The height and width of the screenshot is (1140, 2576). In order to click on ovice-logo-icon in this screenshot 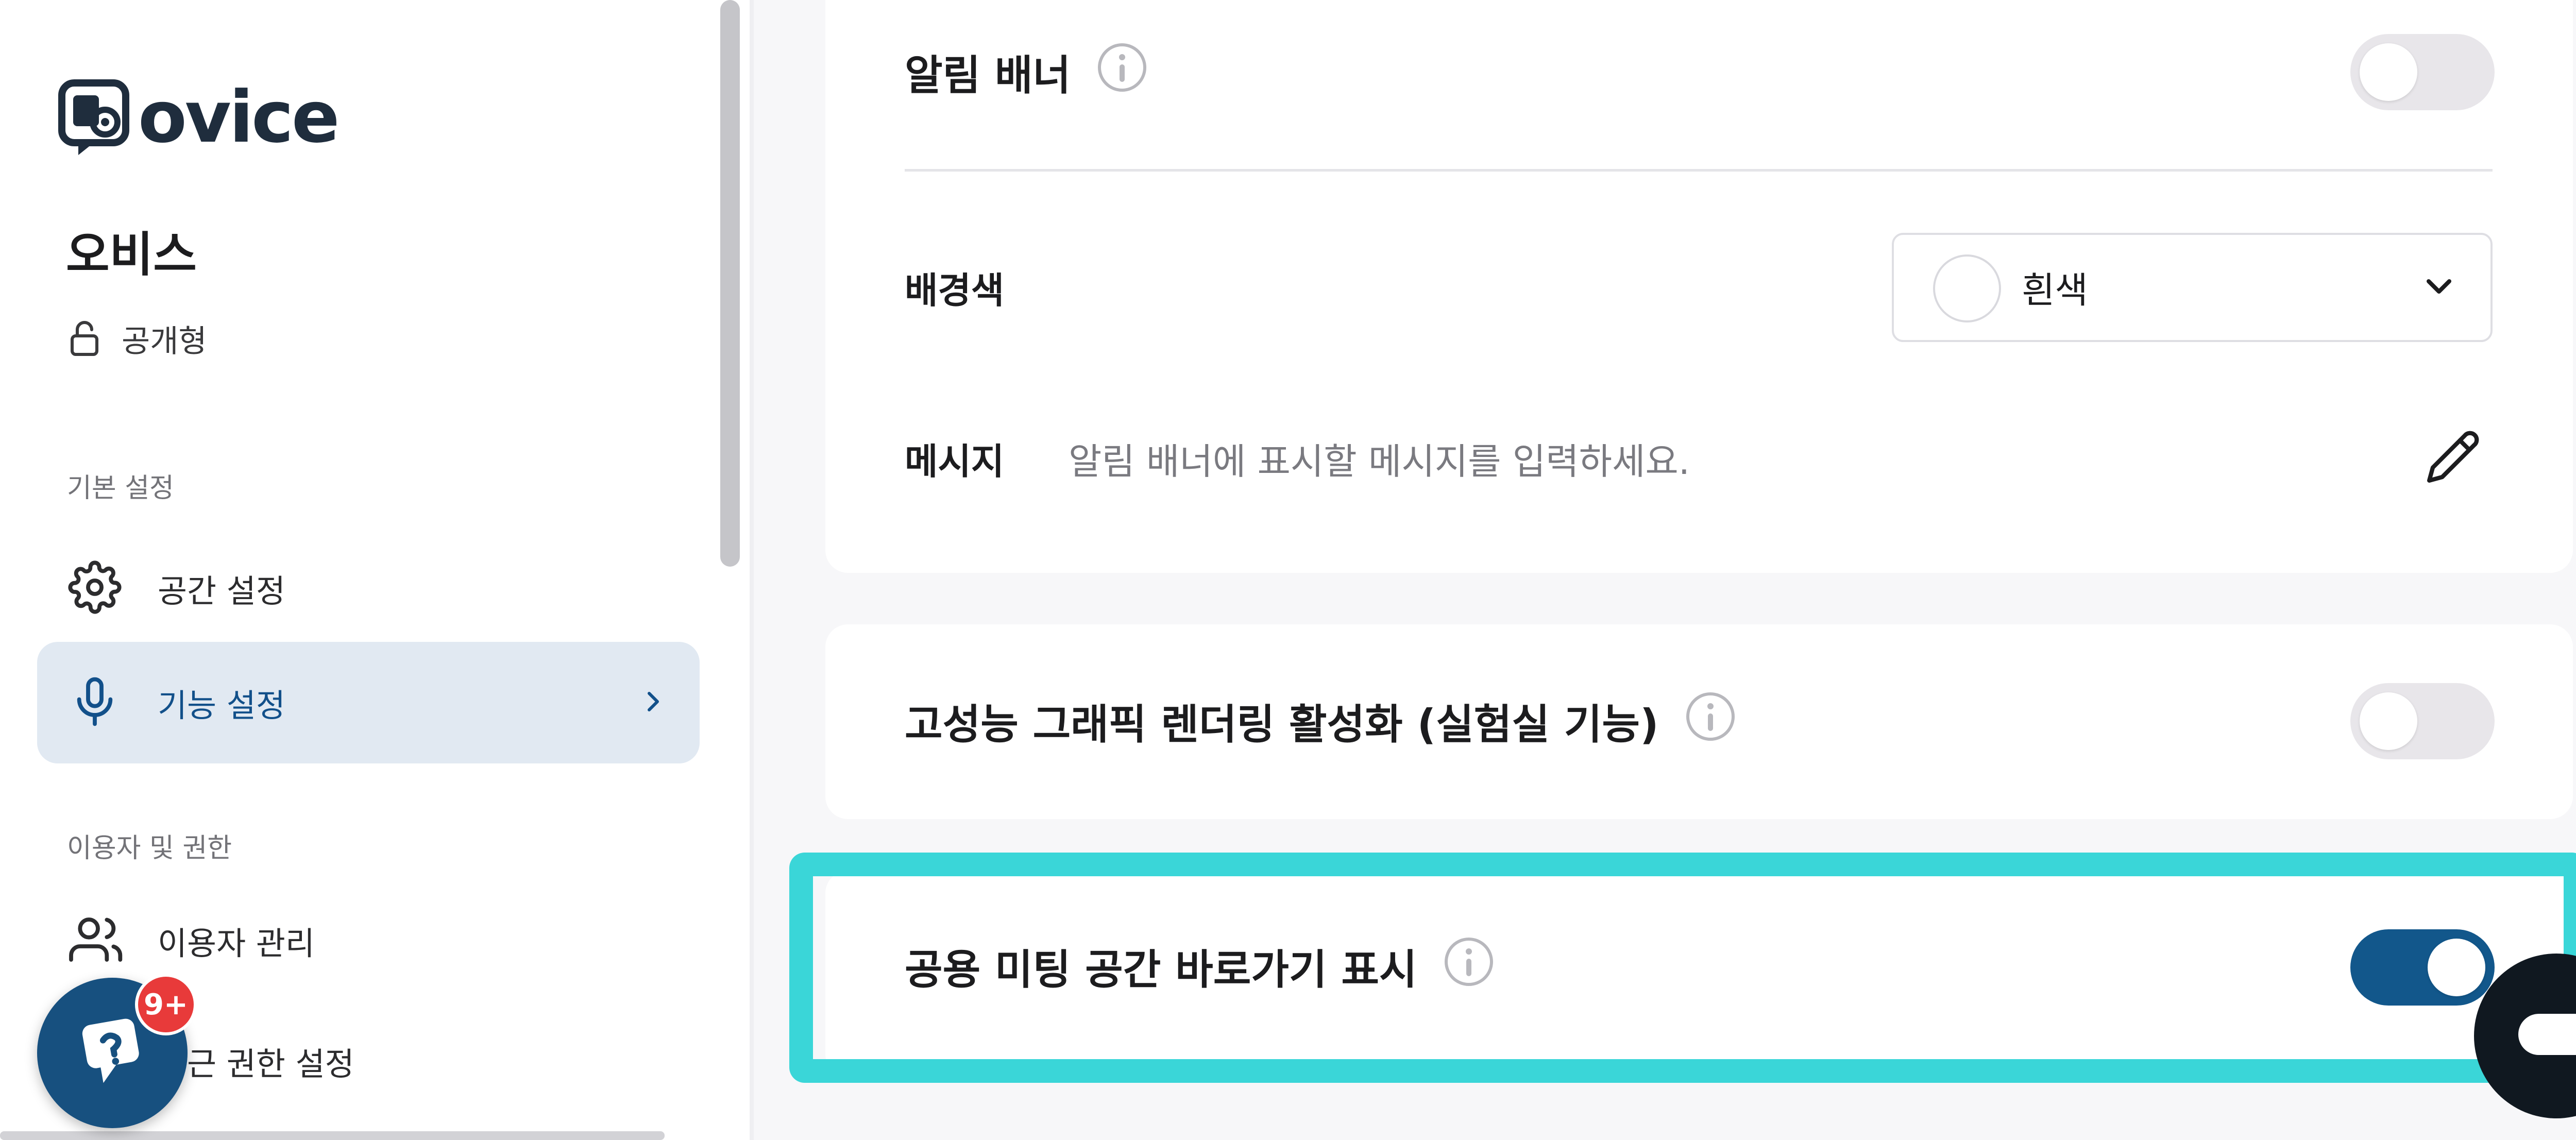, I will do `click(93, 117)`.